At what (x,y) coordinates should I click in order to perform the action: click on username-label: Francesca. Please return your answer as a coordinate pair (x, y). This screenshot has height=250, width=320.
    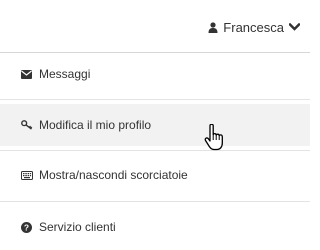
    Looking at the image, I should click on (253, 27).